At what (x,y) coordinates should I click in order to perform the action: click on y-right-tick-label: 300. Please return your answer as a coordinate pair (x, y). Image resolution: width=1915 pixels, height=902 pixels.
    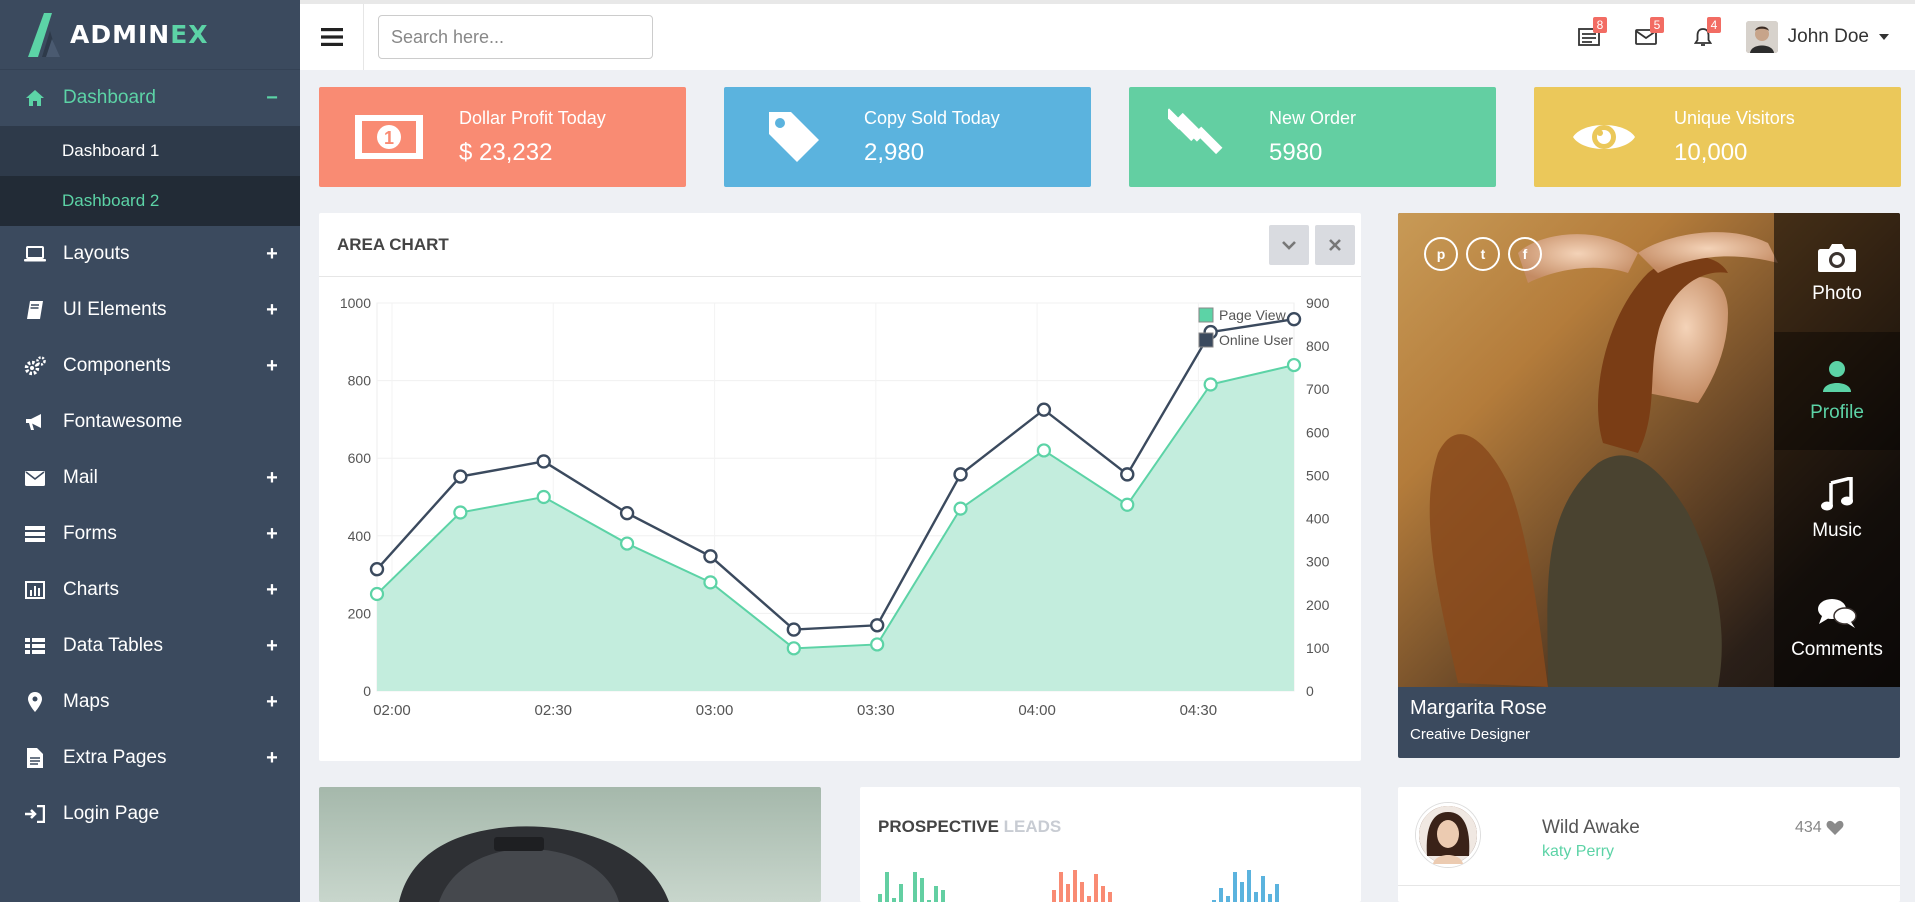
    Looking at the image, I should click on (1318, 562).